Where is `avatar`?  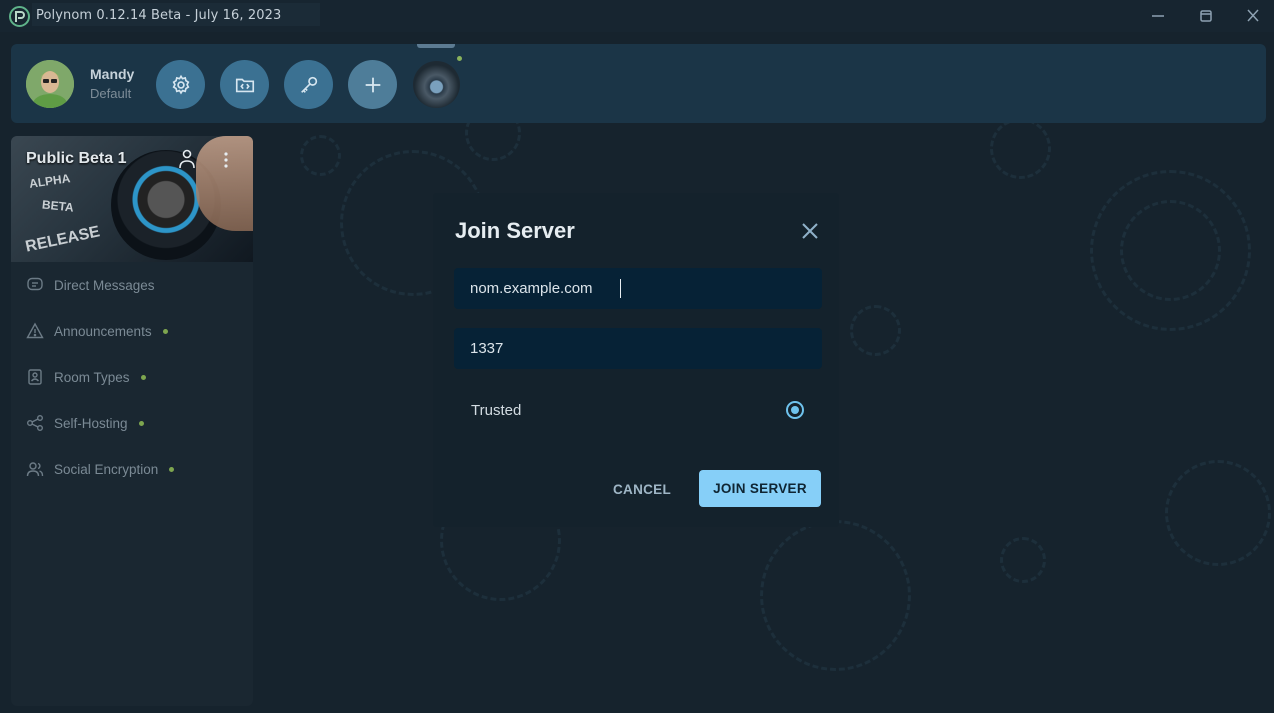 avatar is located at coordinates (50, 84).